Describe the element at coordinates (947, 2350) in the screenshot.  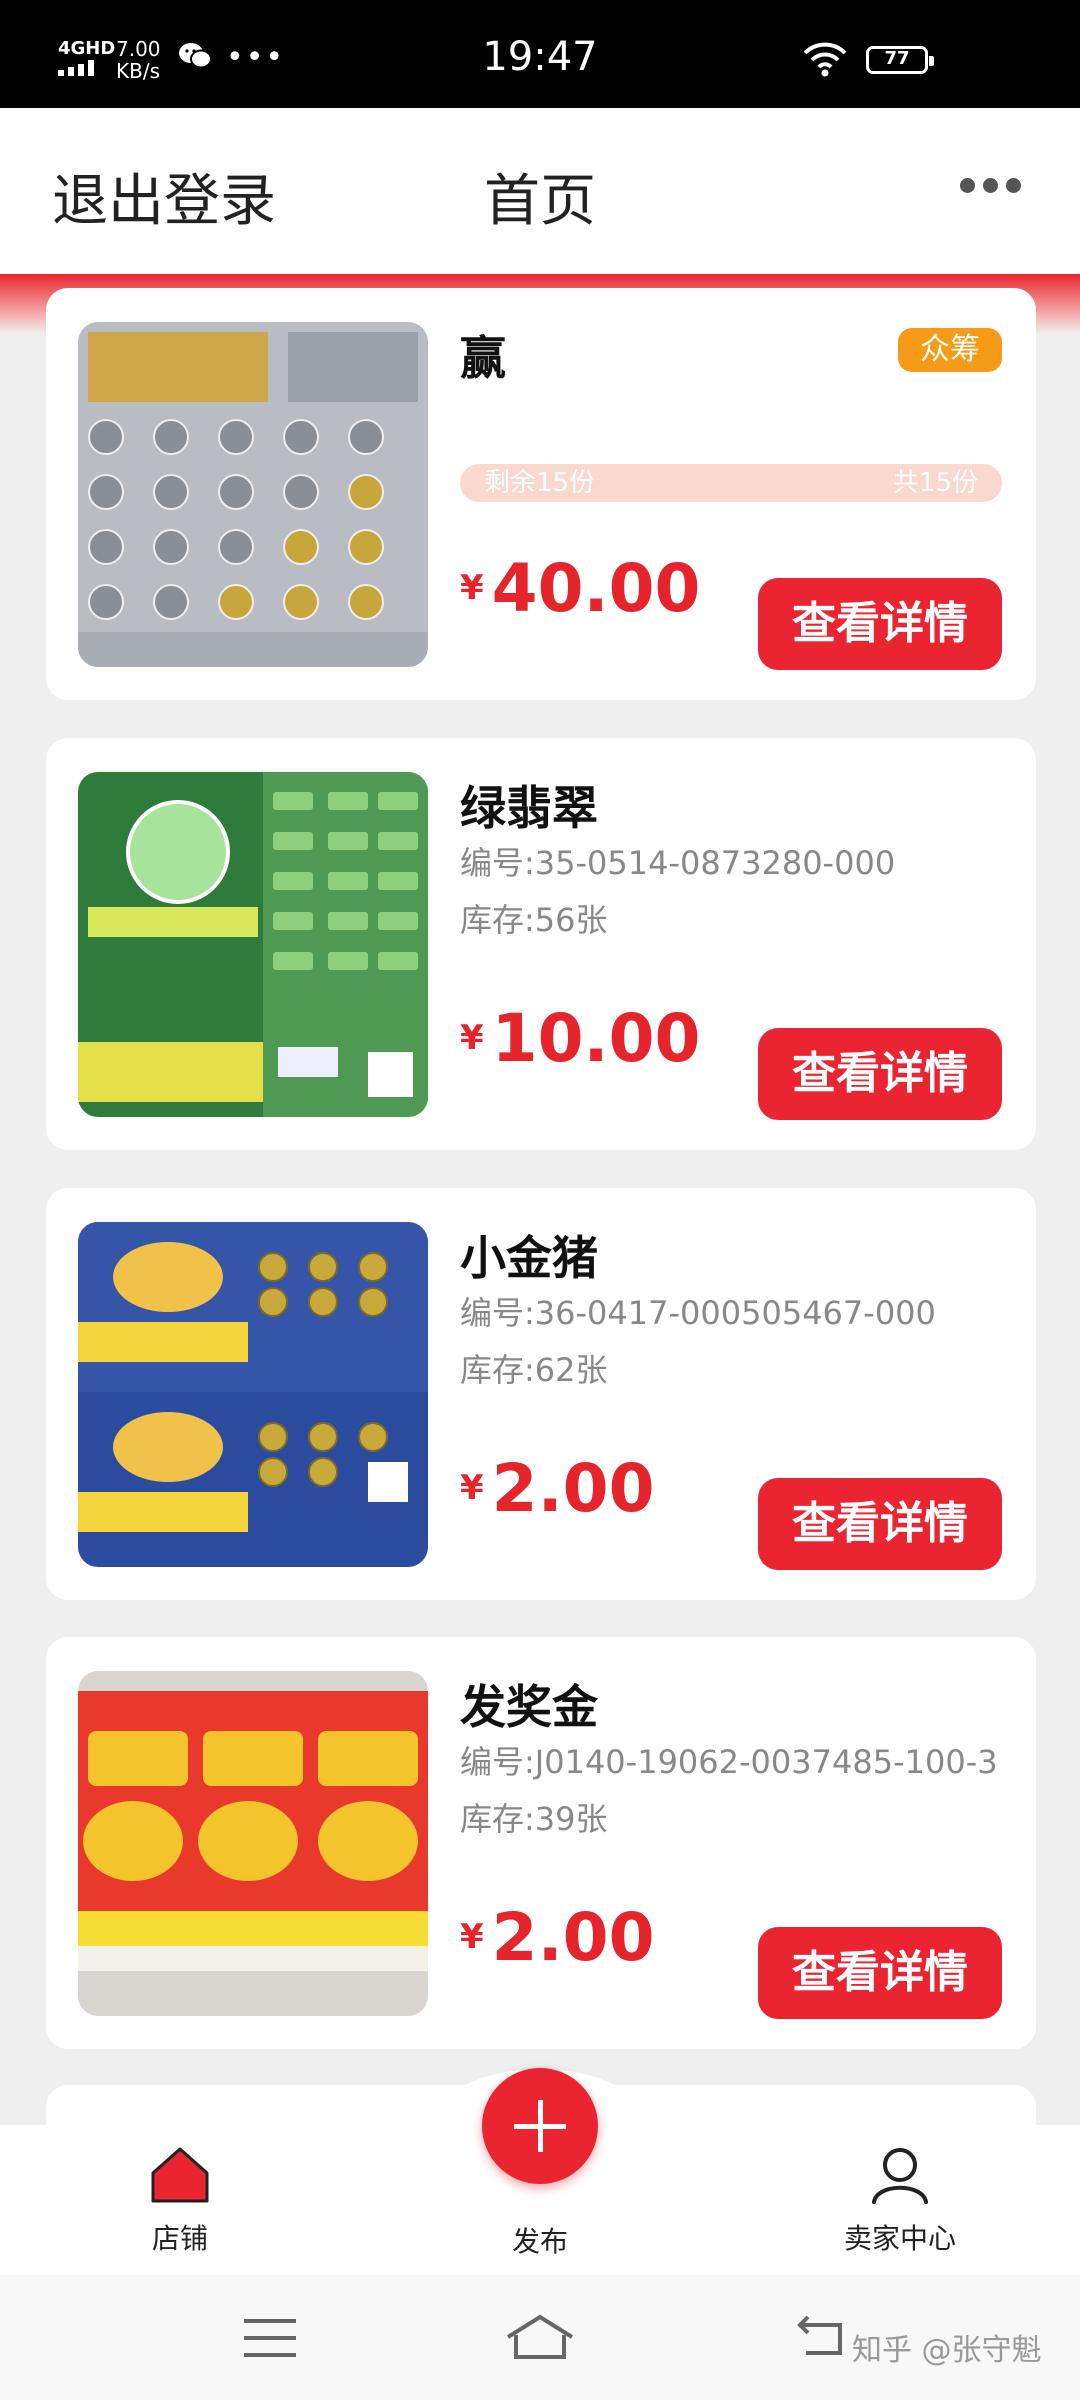
I see `watermark: 知乎 @张守魁` at that location.